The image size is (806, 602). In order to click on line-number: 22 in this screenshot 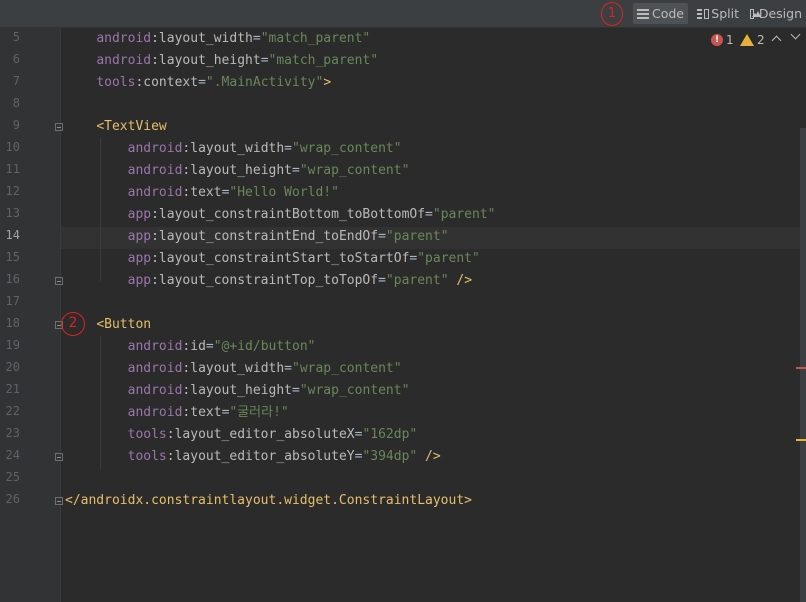, I will do `click(12, 411)`.